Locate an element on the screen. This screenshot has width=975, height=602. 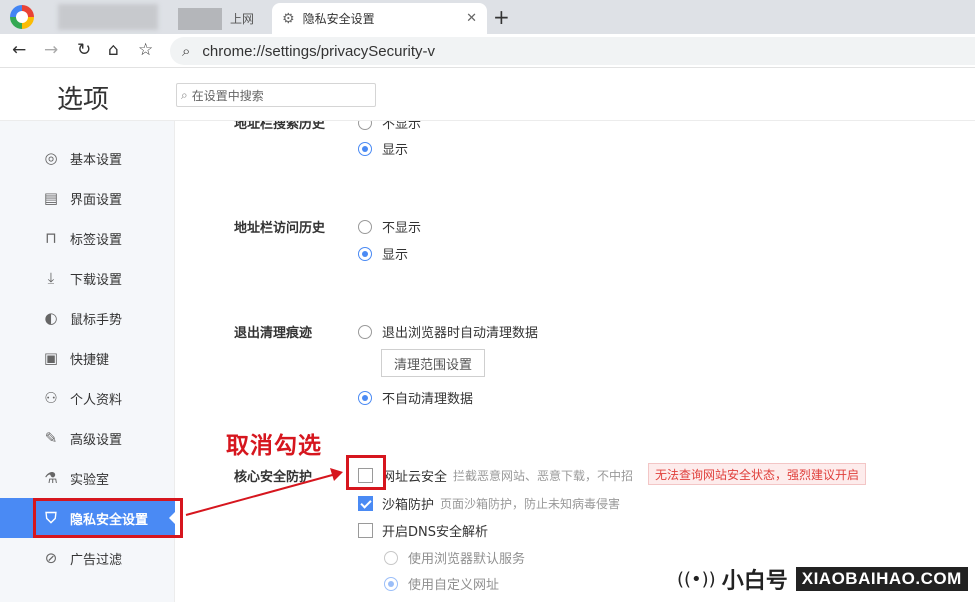
watermark-brand: ((•)) 小白号 XIAOBAIHAO.COM is located at coordinates (826, 579).